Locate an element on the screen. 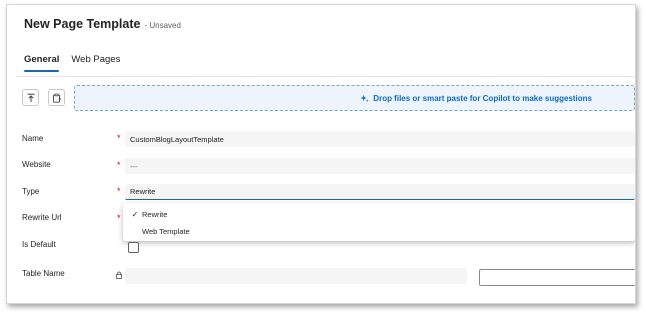  type-select: Rewrite is located at coordinates (380, 192).